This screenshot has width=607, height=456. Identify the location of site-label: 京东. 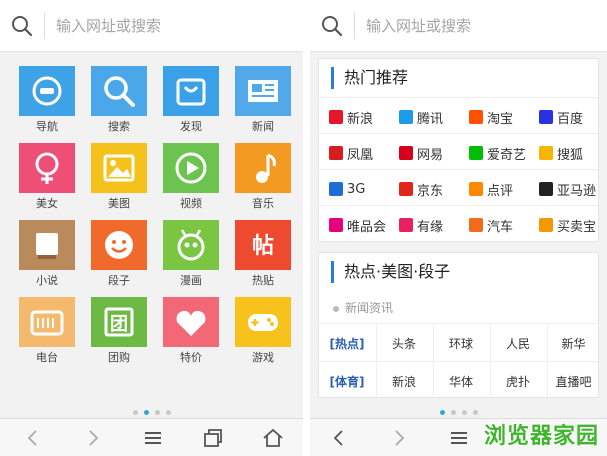
(430, 191).